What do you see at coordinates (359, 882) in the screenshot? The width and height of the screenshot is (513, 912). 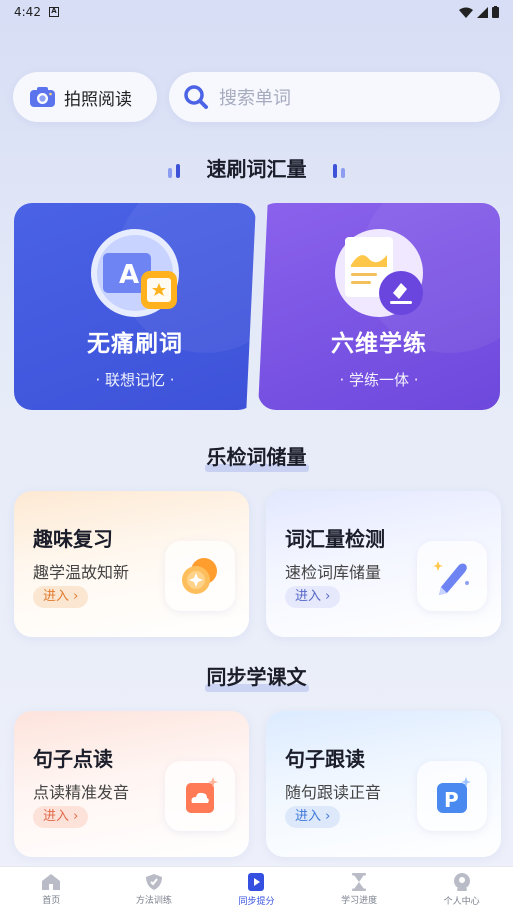 I see `hourglass-icon` at bounding box center [359, 882].